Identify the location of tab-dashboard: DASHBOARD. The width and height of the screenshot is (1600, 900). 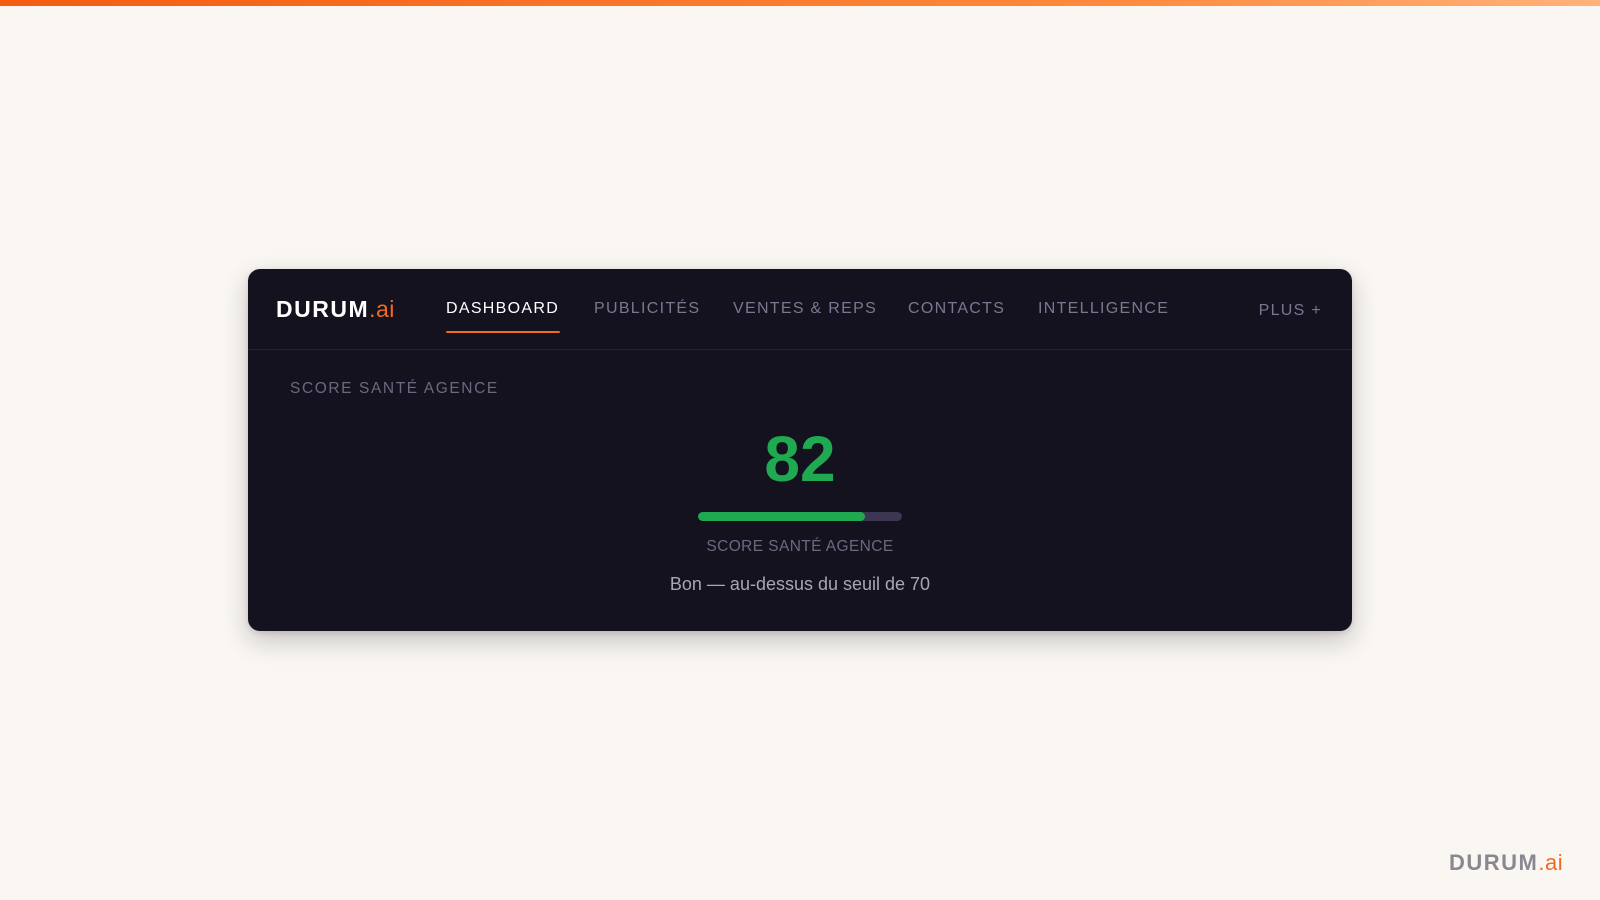
(502, 309).